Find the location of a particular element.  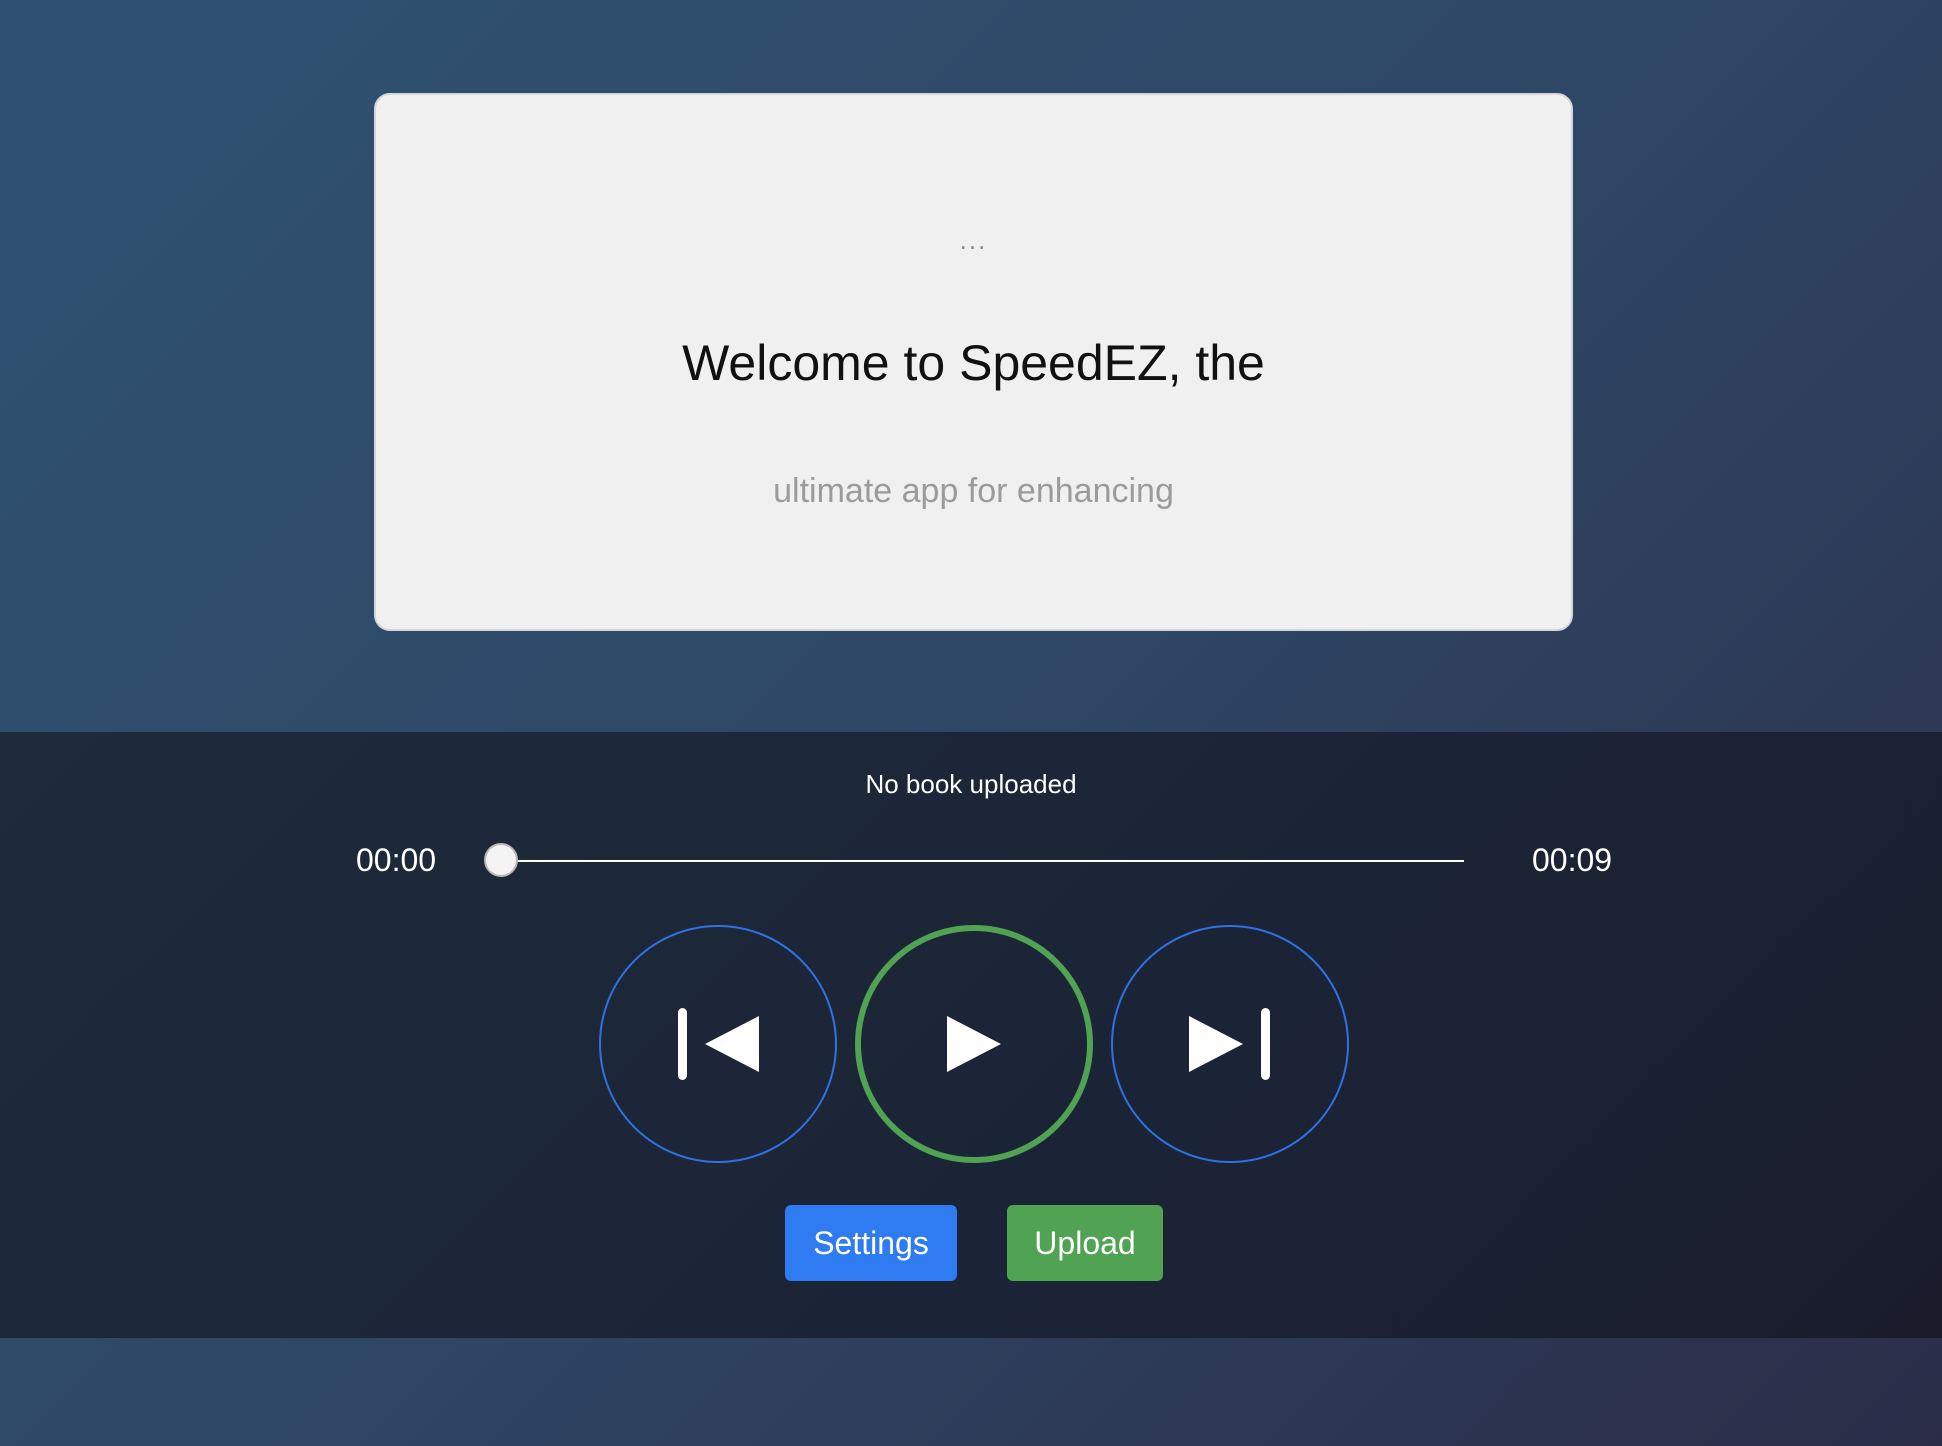

progress-slider-thumb is located at coordinates (501, 860).